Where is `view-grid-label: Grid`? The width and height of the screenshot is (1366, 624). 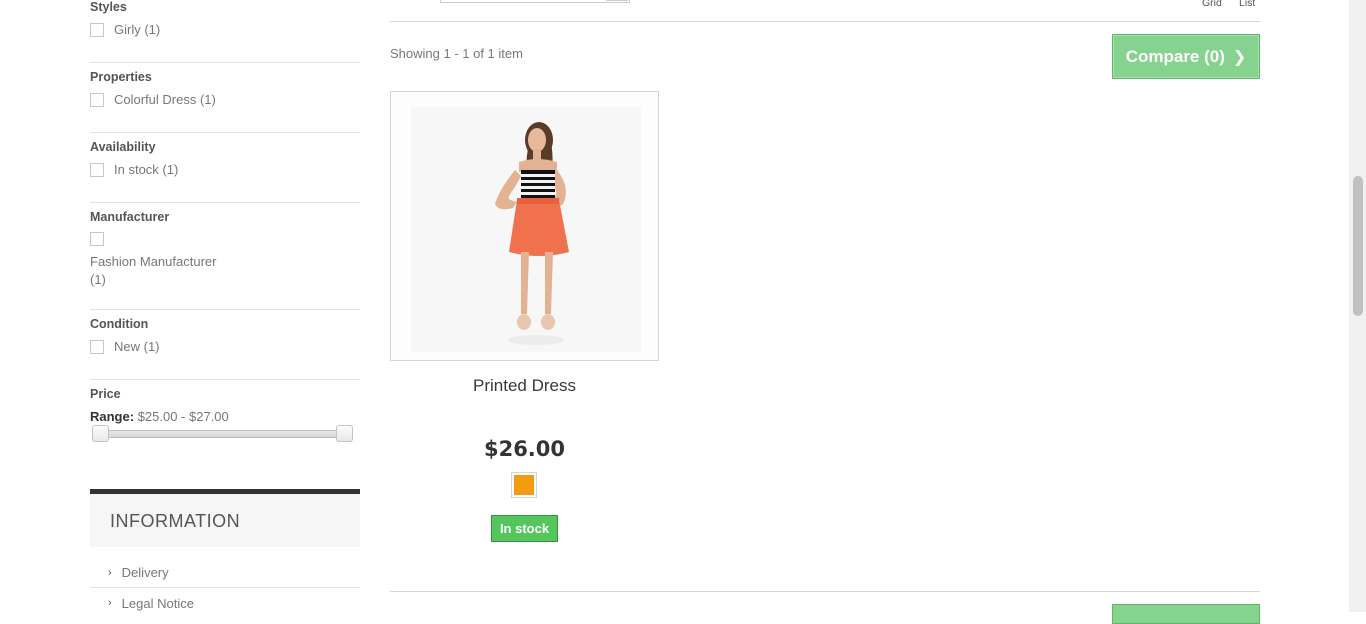
view-grid-label: Grid is located at coordinates (1212, 4).